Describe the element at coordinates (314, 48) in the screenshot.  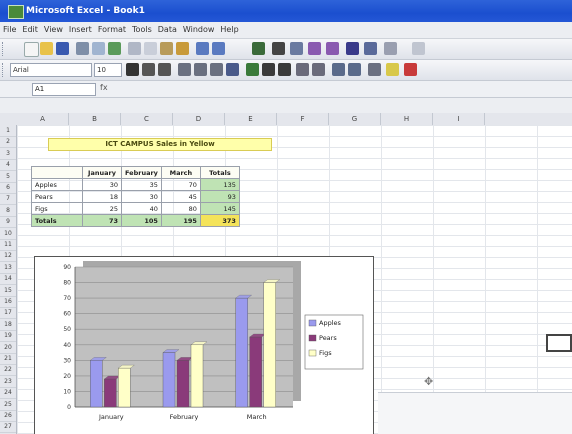
I see `sort-ascending-icon` at that location.